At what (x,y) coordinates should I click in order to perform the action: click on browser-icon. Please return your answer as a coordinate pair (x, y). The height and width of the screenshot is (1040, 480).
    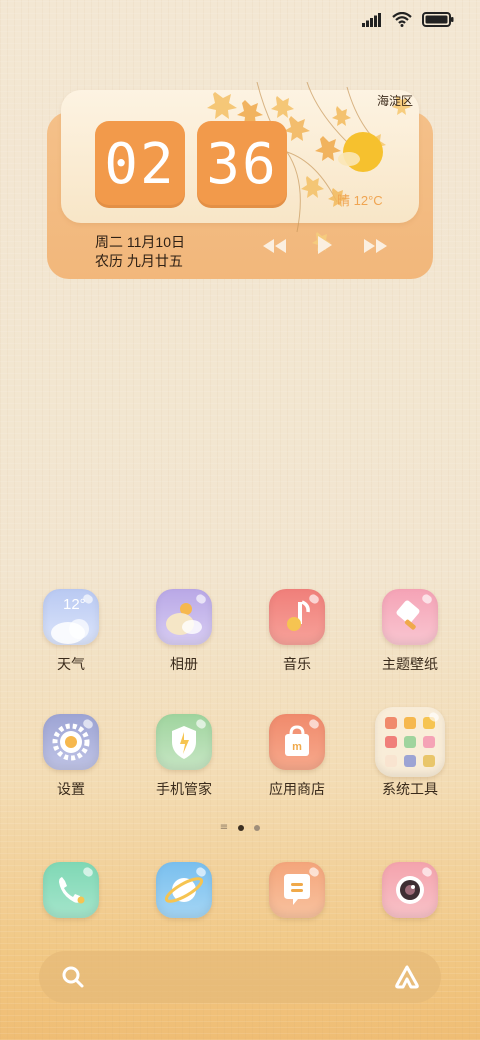
    Looking at the image, I should click on (184, 890).